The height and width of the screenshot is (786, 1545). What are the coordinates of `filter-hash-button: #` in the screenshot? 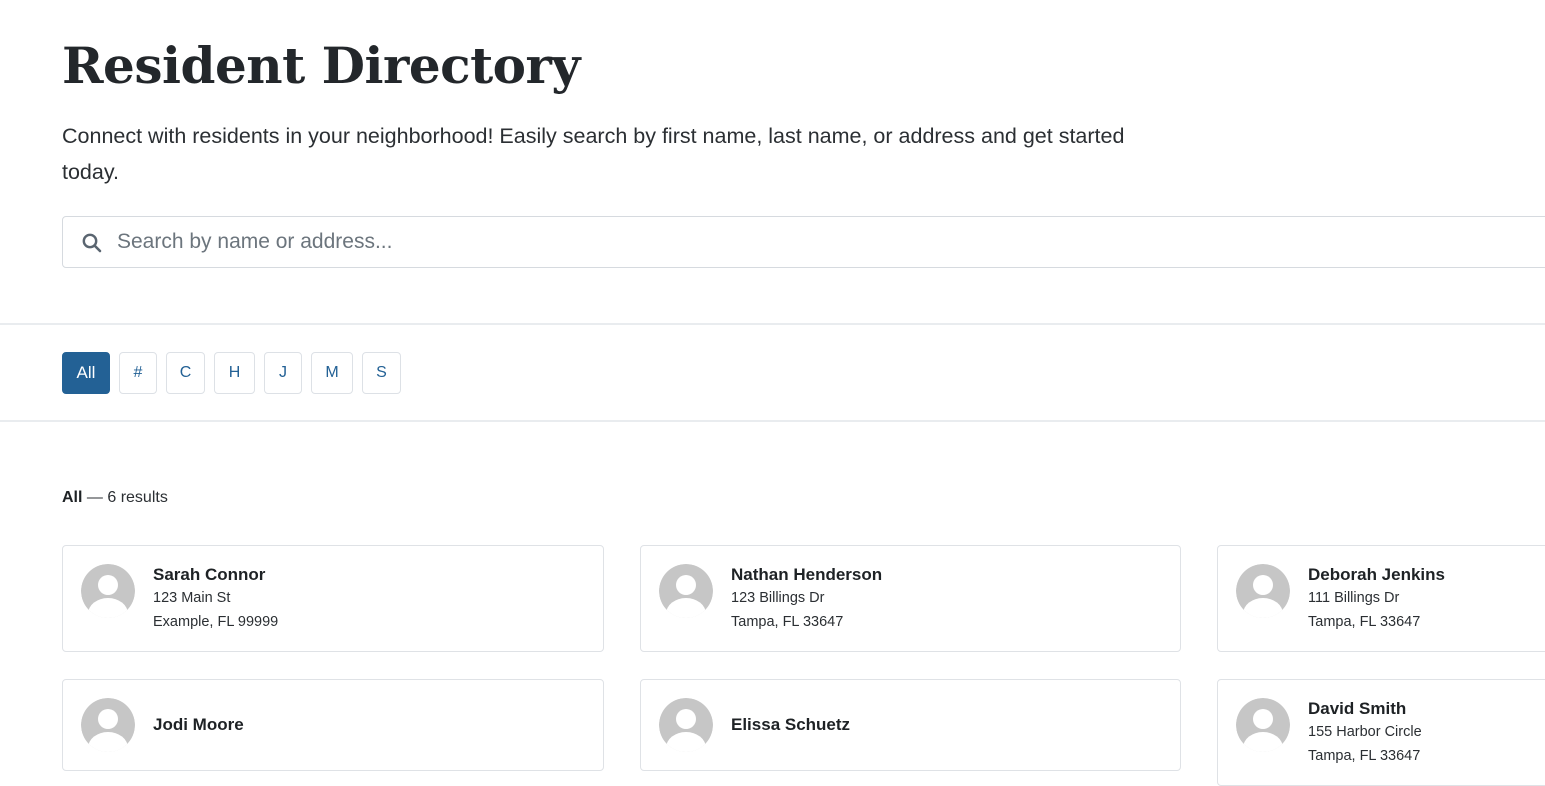 It's located at (138, 373).